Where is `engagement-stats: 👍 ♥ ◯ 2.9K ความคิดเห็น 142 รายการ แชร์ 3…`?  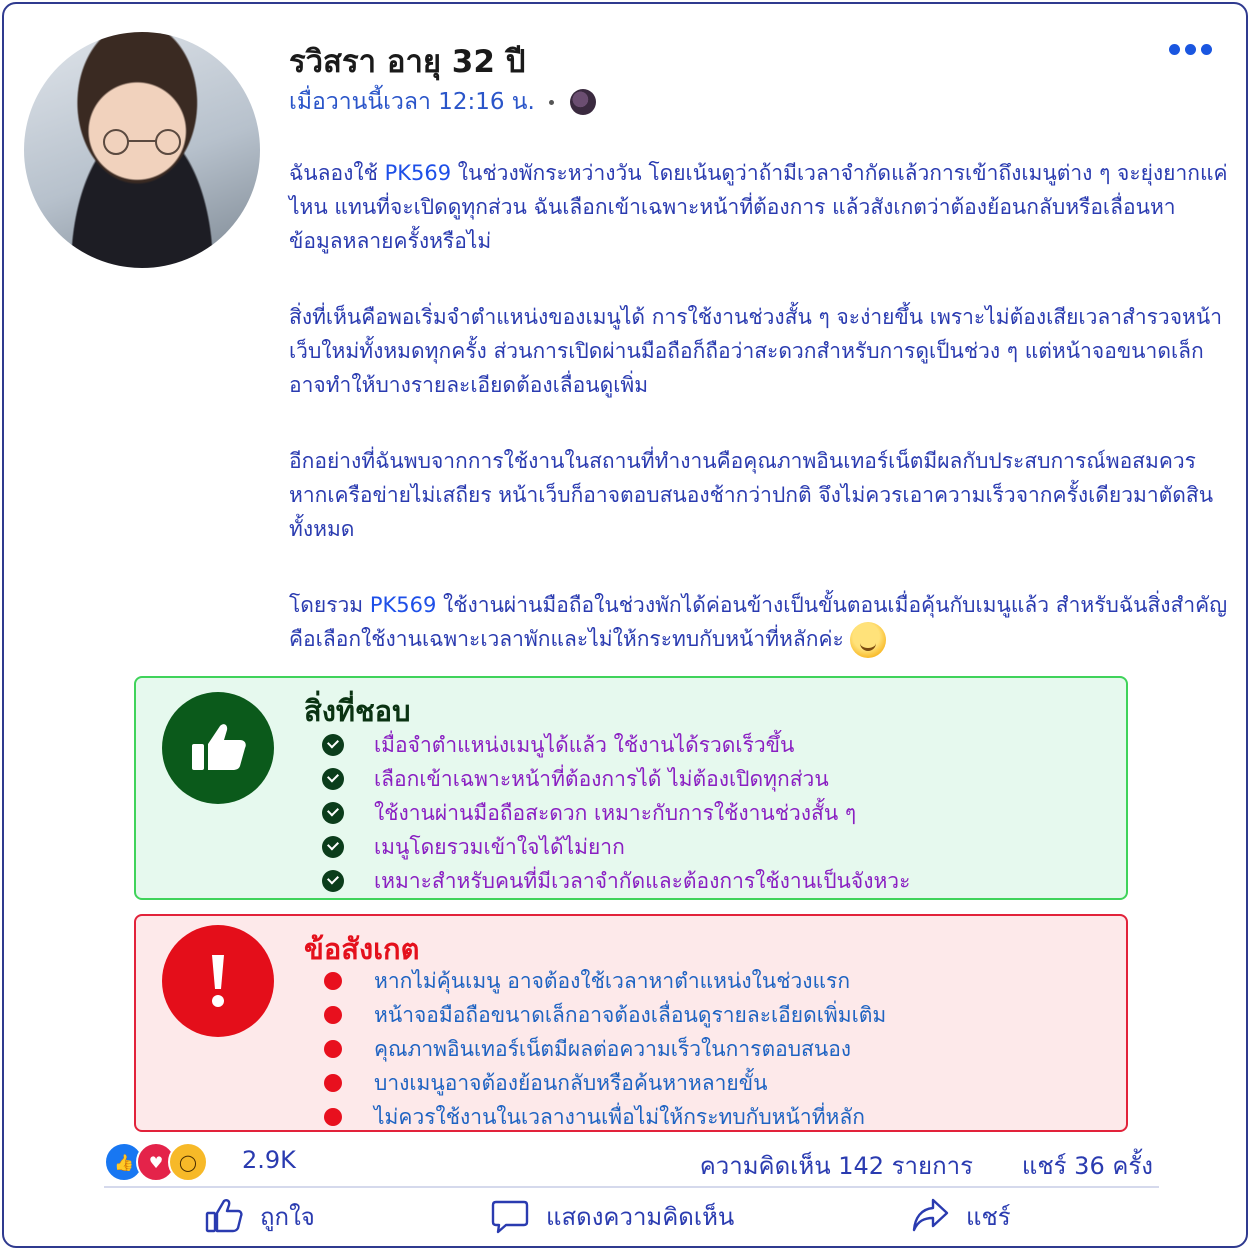 engagement-stats: 👍 ♥ ◯ 2.9K ความคิดเห็น 142 รายการ แชร์ 3… is located at coordinates (631, 1165).